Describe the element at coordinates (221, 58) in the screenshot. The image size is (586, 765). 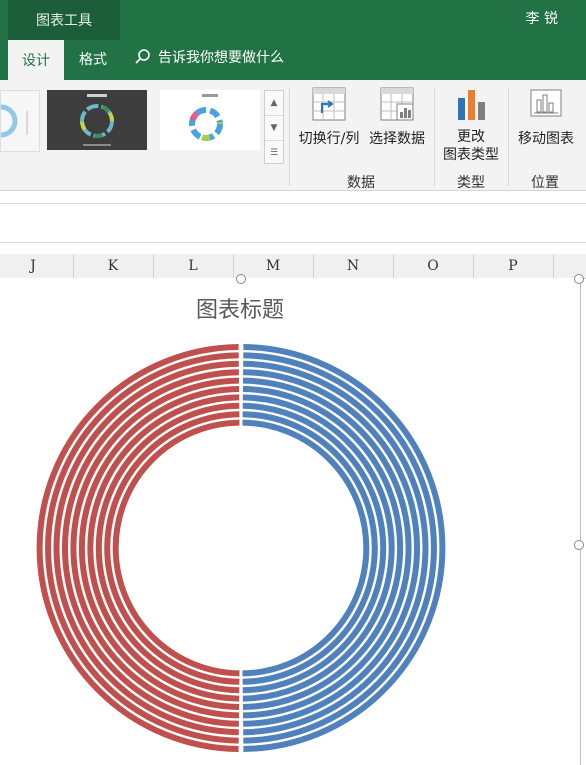
I see `tell-me-text: 告诉我你想要做什么` at that location.